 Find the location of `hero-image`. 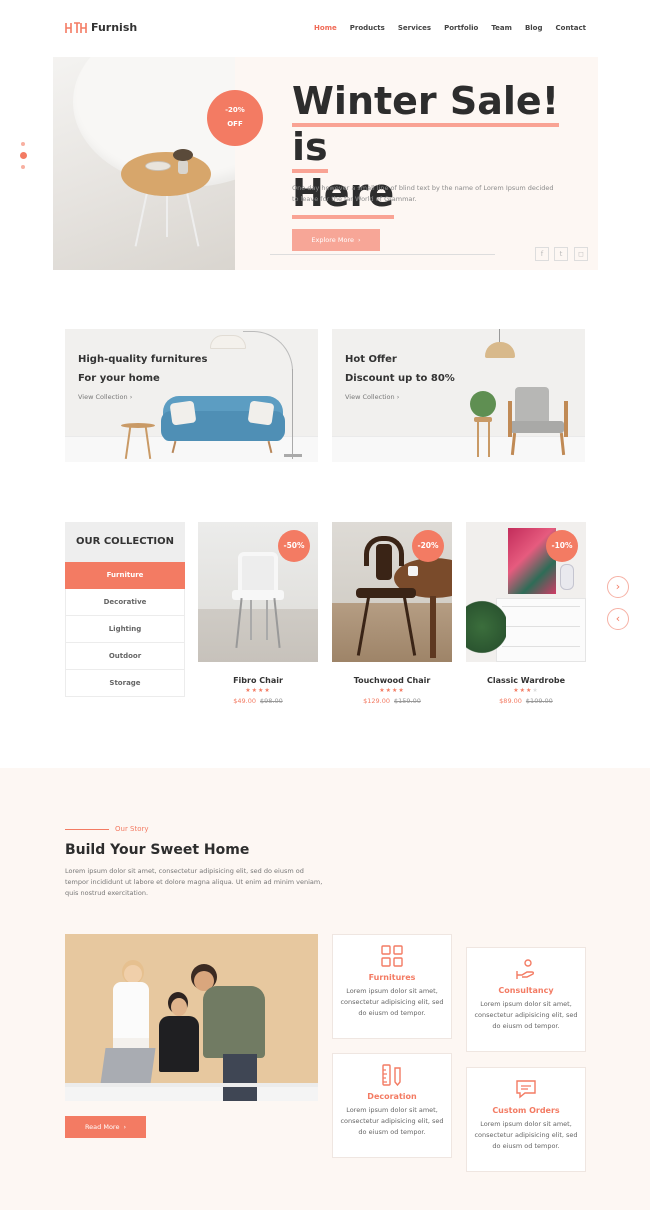

hero-image is located at coordinates (144, 163).